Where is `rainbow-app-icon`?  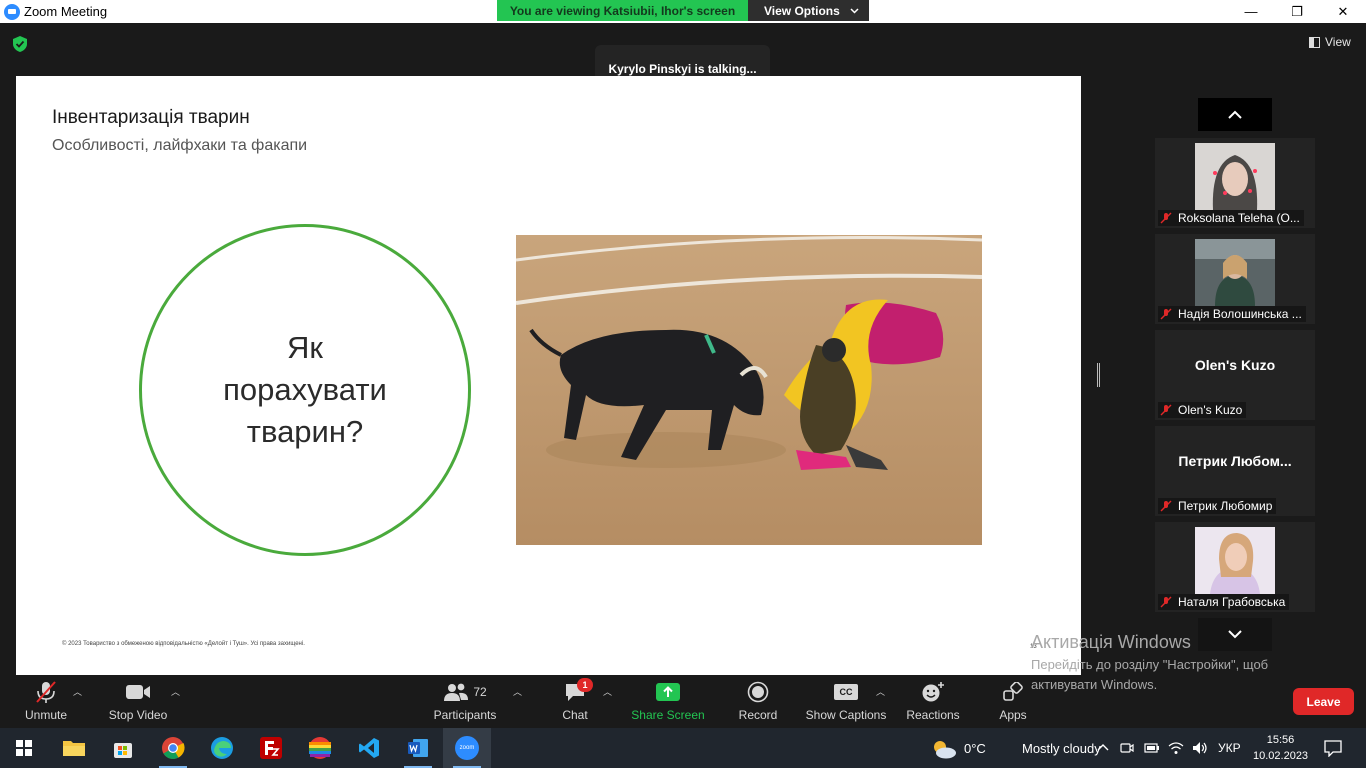 rainbow-app-icon is located at coordinates (320, 748).